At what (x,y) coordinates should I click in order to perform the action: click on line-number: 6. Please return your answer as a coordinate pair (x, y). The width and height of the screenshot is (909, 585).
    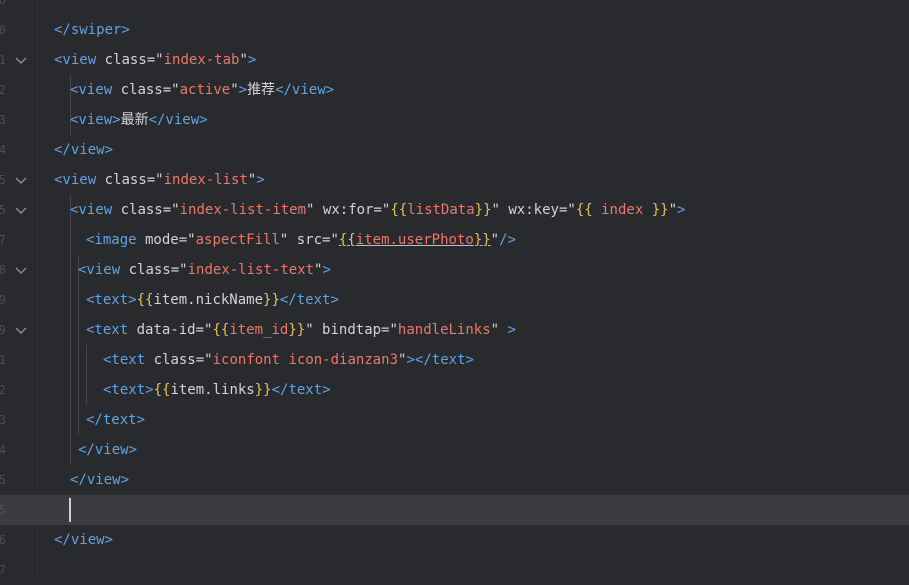
    Looking at the image, I should click on (3, 540).